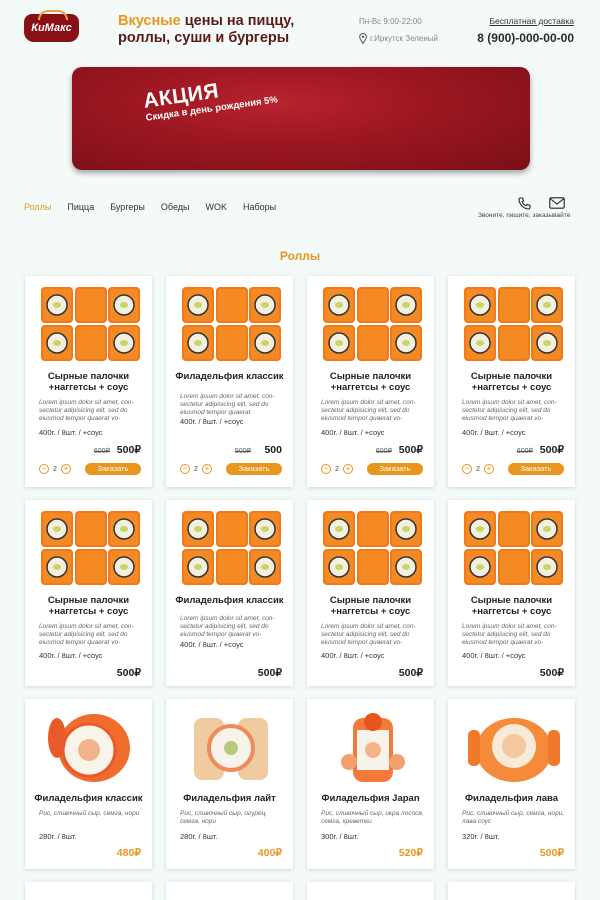  I want to click on logo: КиМакс, so click(51, 26).